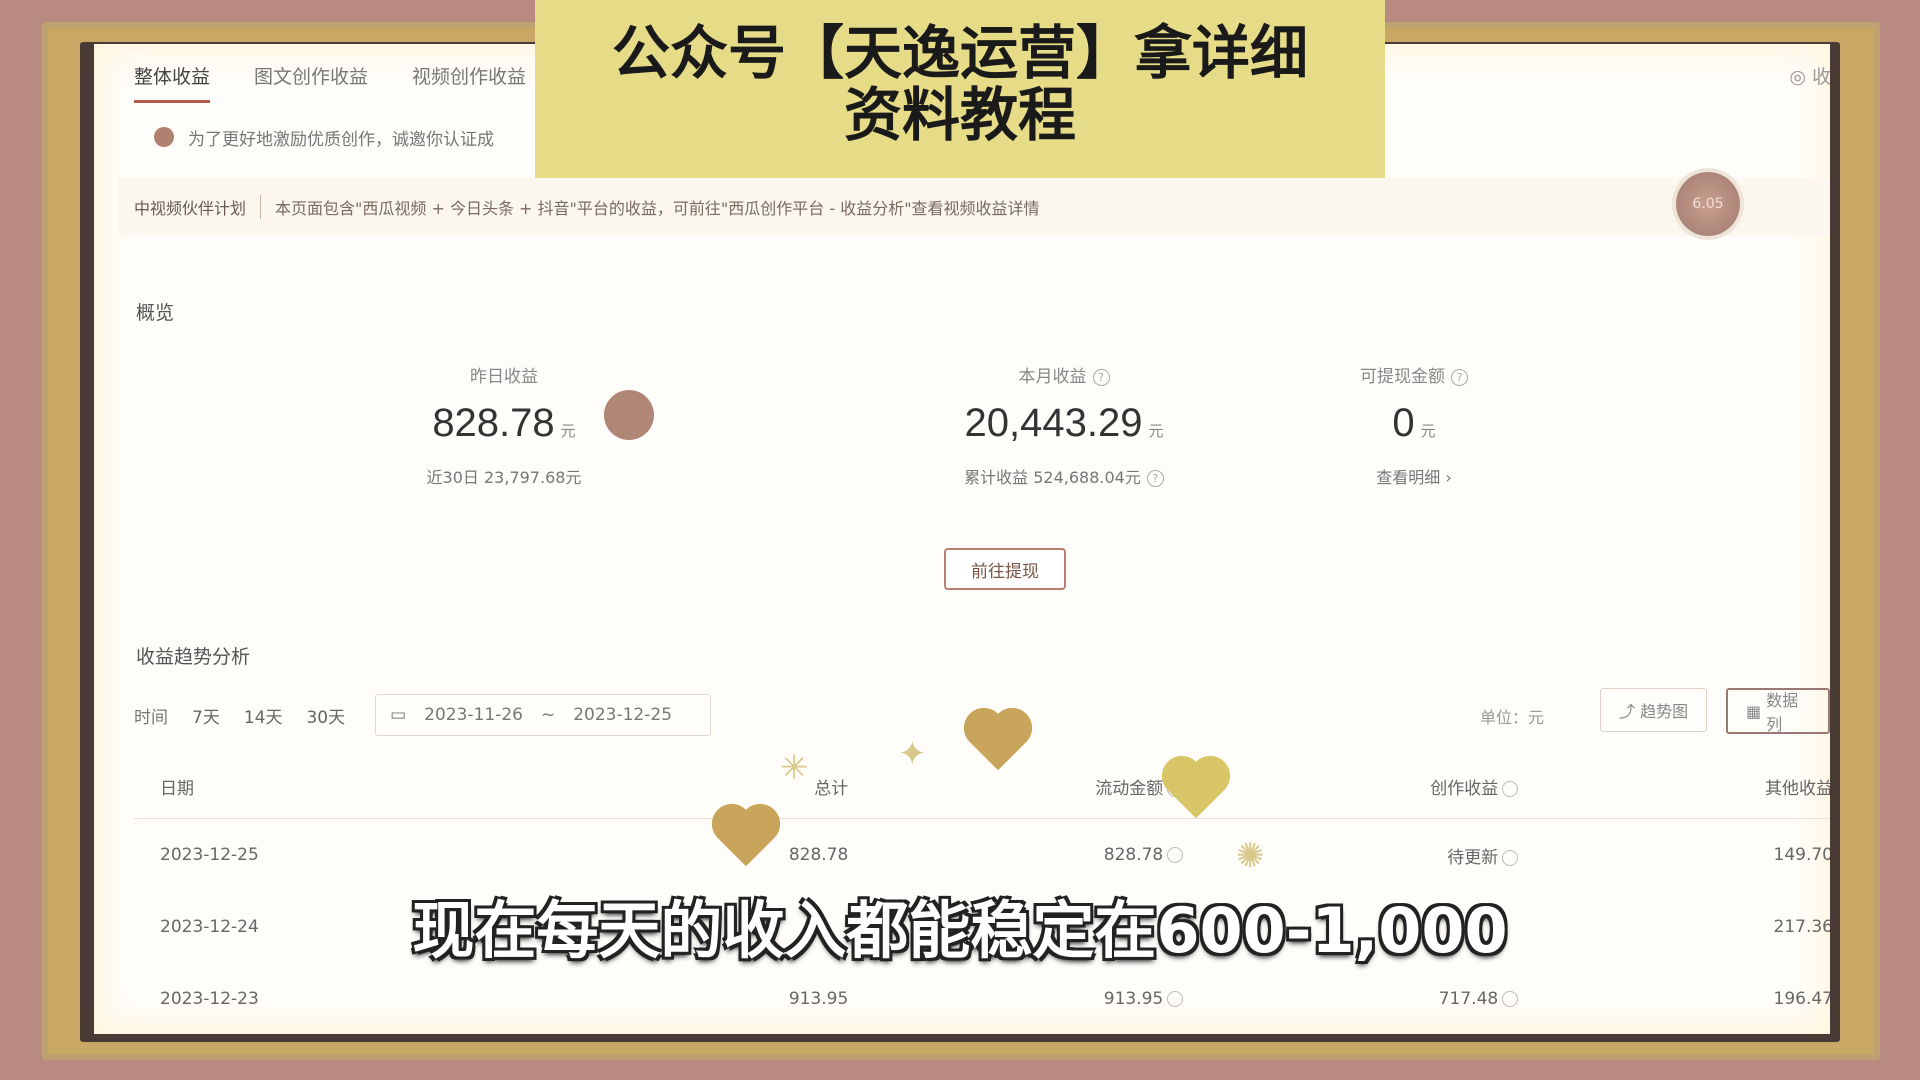 Image resolution: width=1920 pixels, height=1080 pixels. What do you see at coordinates (398, 715) in the screenshot?
I see `calendar-icon: ▭` at bounding box center [398, 715].